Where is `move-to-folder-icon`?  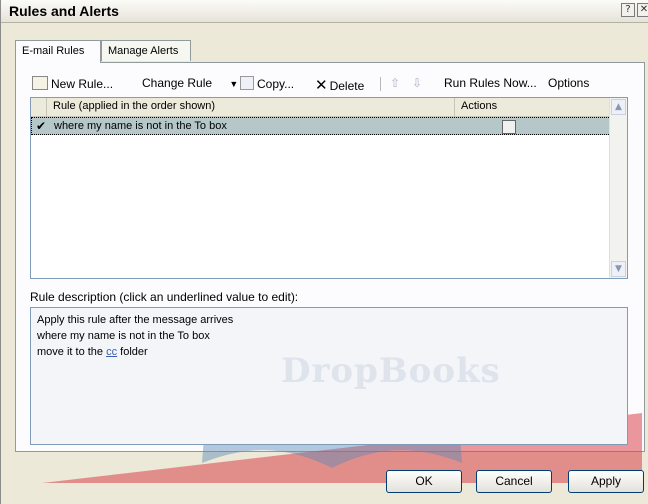
move-to-folder-icon is located at coordinates (509, 127).